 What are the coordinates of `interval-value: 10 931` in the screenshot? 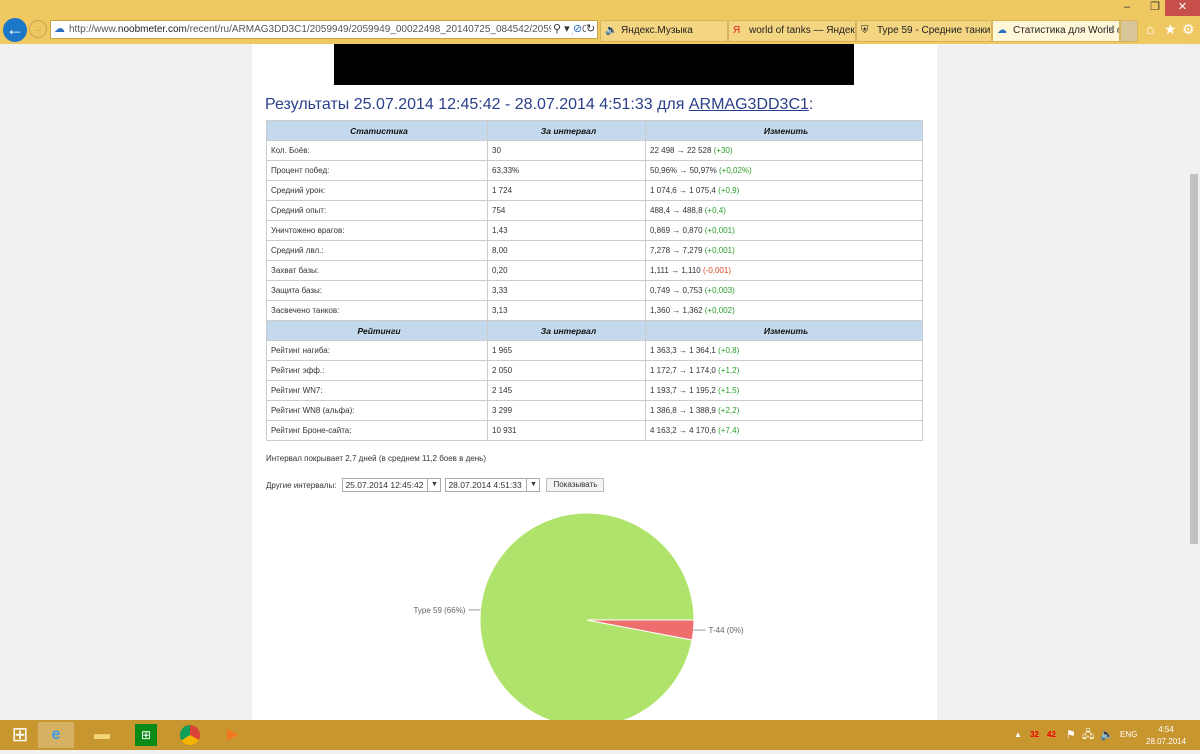 It's located at (566, 430).